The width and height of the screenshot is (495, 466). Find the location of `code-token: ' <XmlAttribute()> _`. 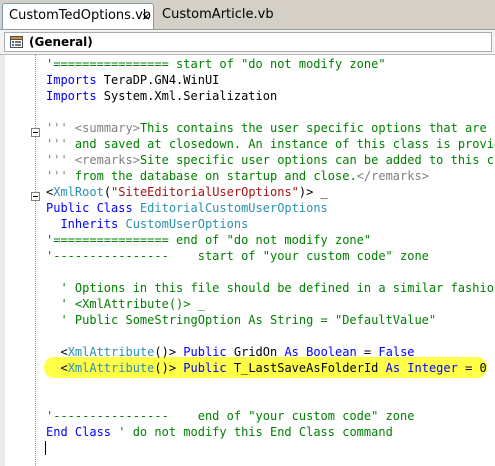

code-token: ' <XmlAttribute()> _ is located at coordinates (125, 304).